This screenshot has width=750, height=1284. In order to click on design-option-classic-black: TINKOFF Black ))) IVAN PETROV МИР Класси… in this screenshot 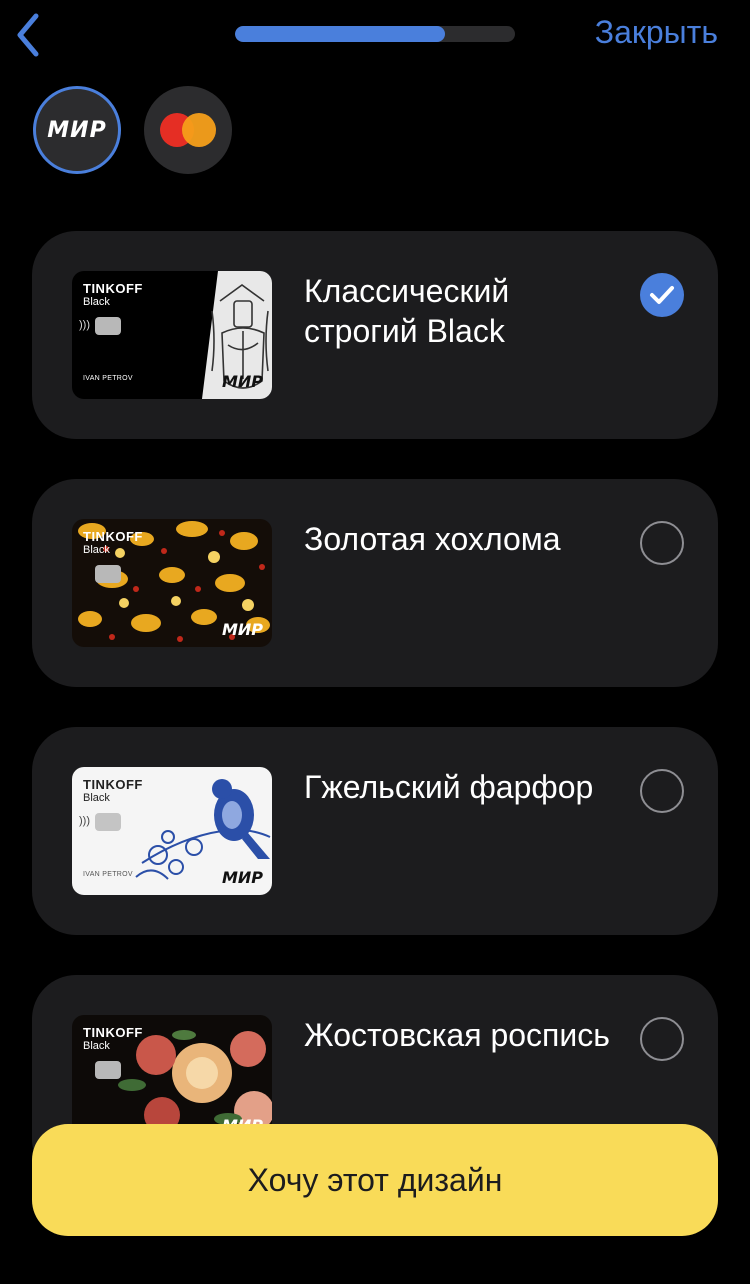, I will do `click(375, 335)`.